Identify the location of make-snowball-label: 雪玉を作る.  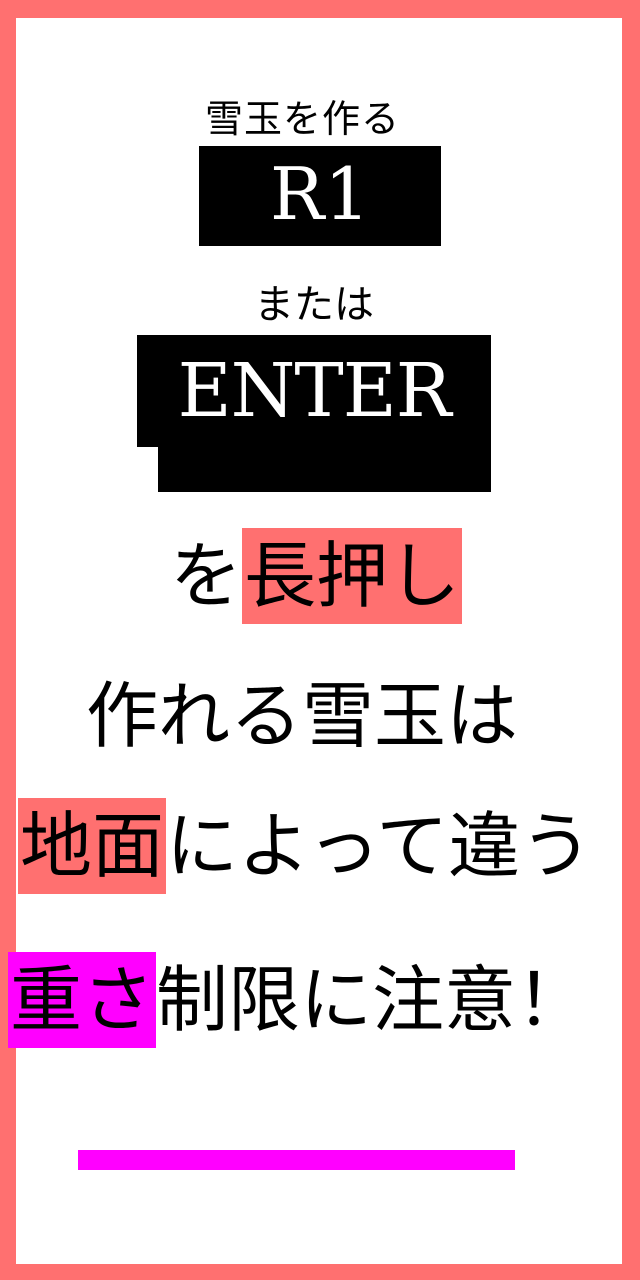
(303, 119).